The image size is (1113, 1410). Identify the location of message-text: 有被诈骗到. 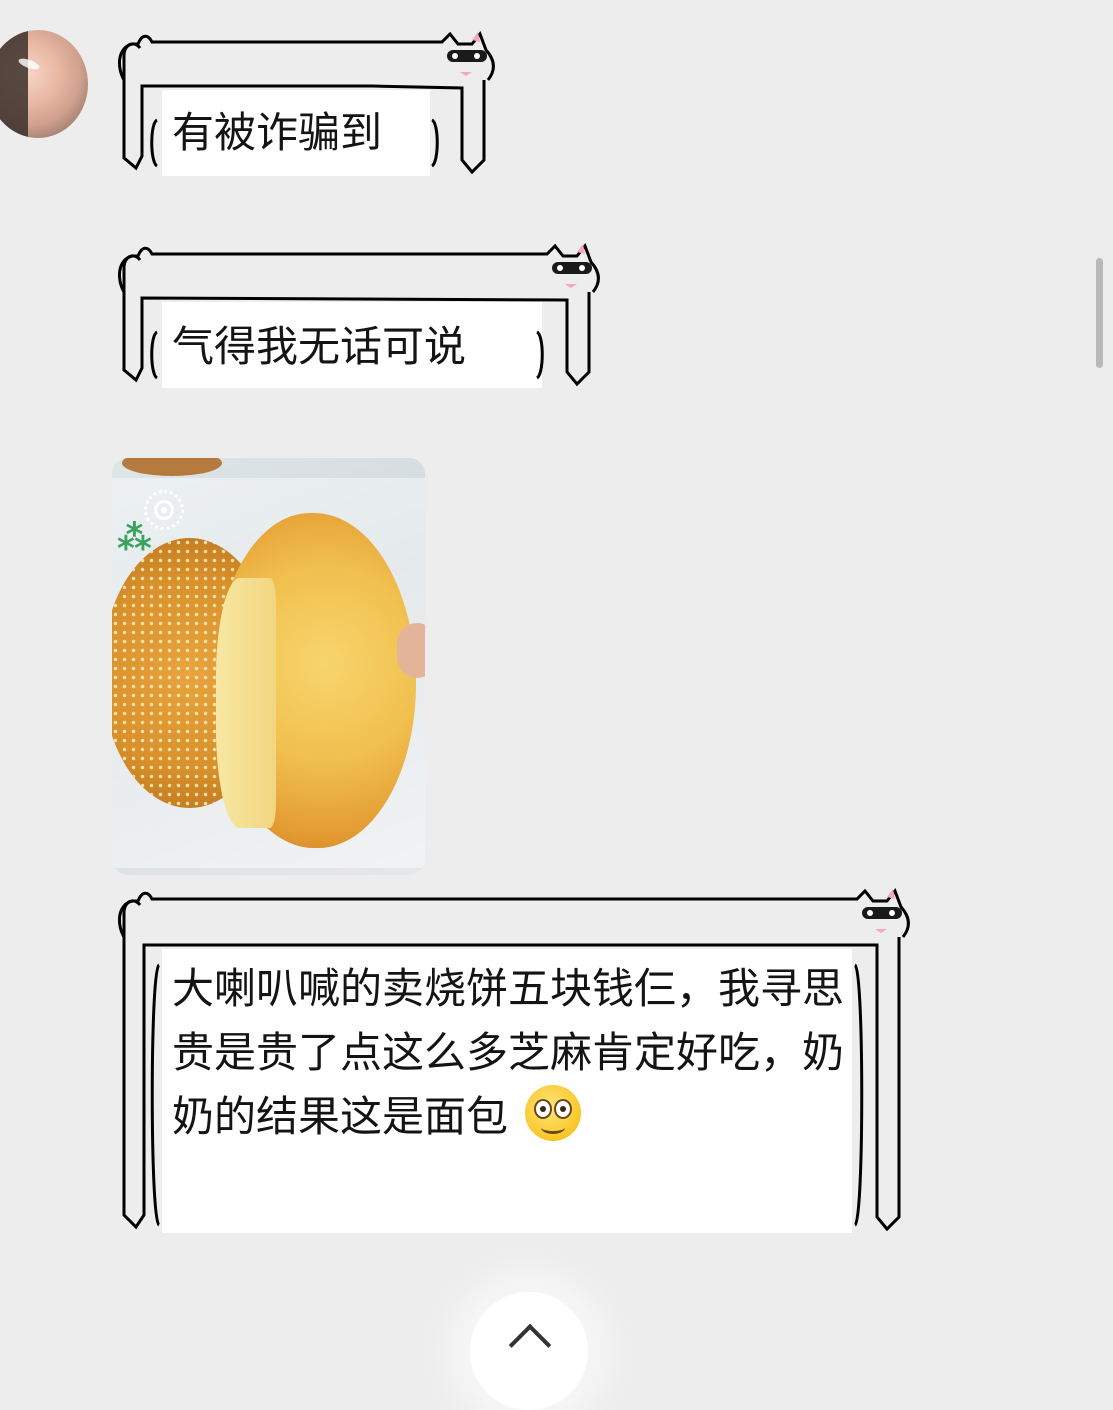
(277, 132).